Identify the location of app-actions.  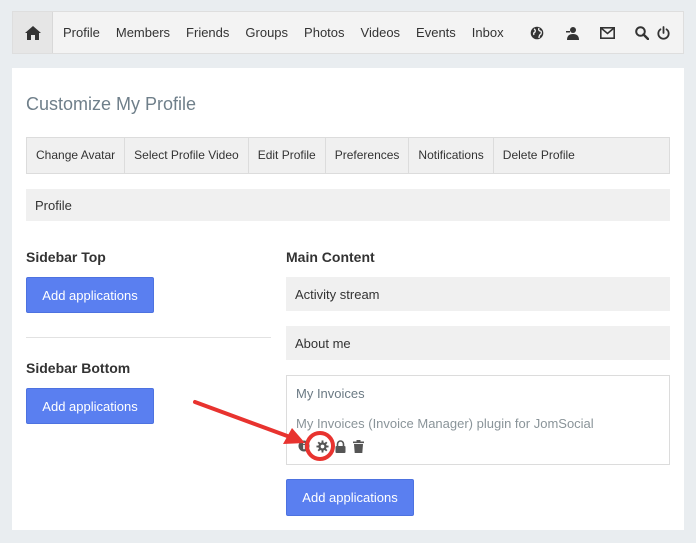
(332, 446).